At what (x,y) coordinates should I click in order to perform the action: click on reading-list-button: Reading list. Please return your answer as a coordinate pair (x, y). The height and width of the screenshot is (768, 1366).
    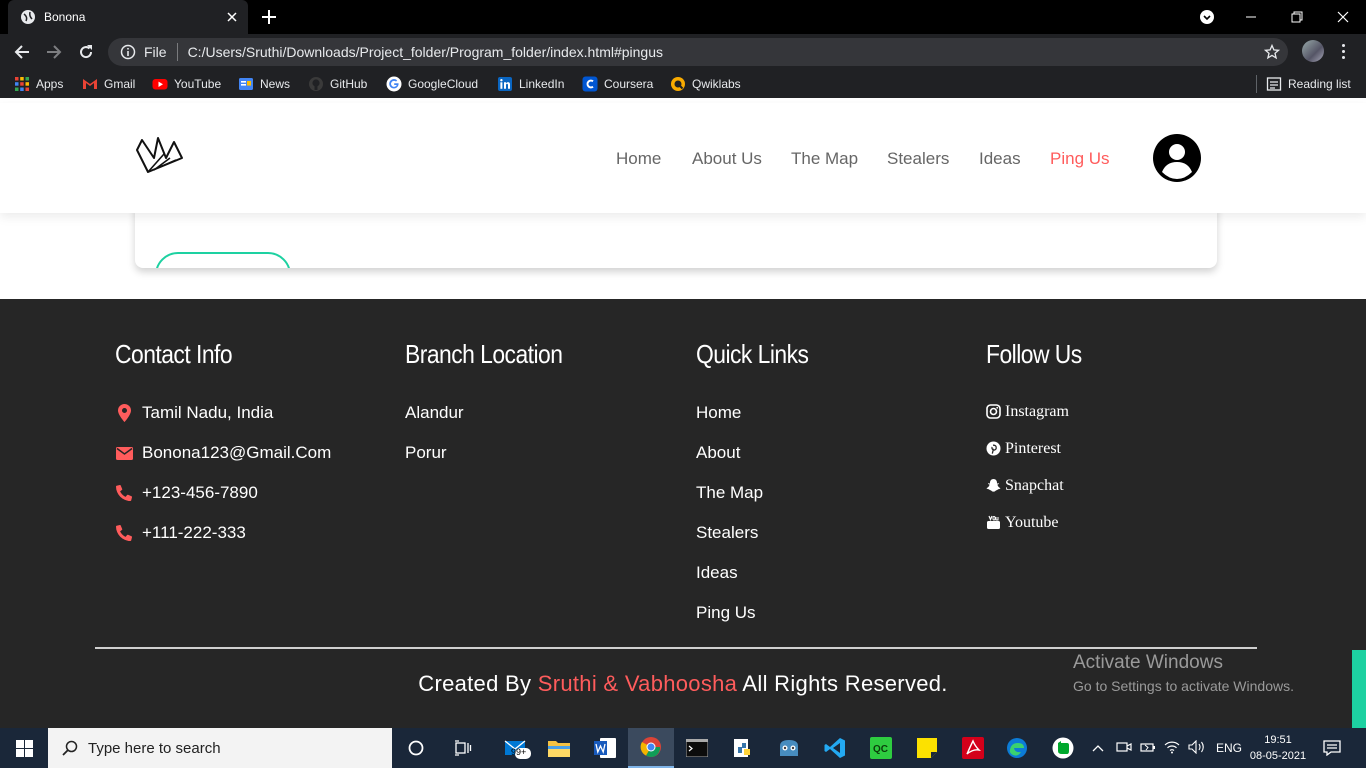
    Looking at the image, I should click on (1308, 84).